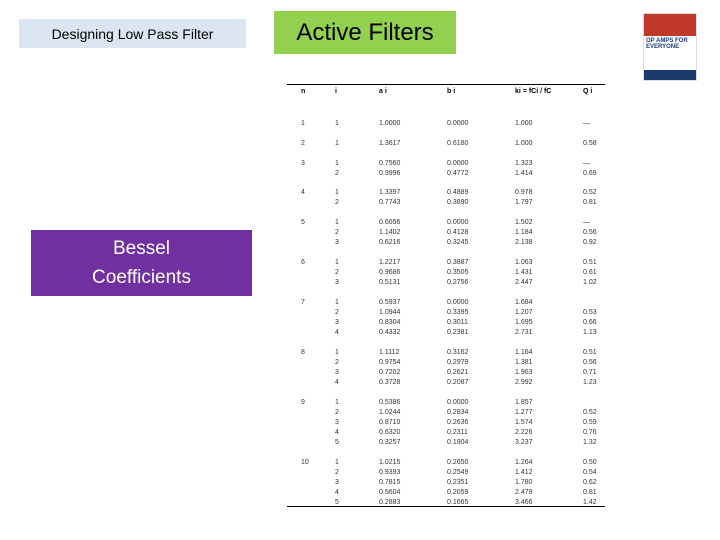  Describe the element at coordinates (524, 482) in the screenshot. I see `table-cell: 1.780` at that location.